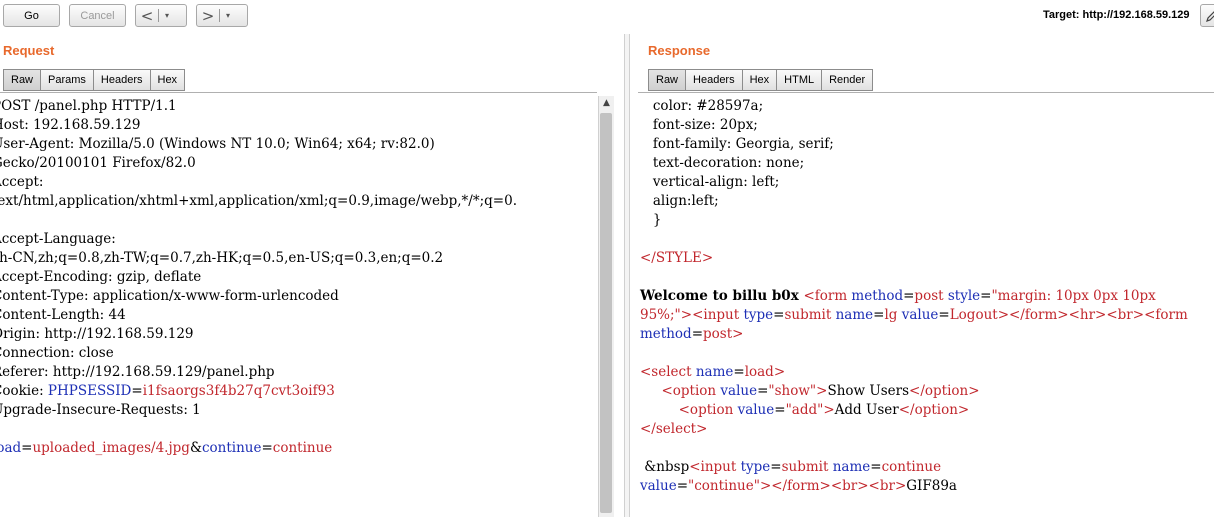 This screenshot has width=1214, height=518. I want to click on request-line: Host: 192.168.59.129, so click(70, 125).